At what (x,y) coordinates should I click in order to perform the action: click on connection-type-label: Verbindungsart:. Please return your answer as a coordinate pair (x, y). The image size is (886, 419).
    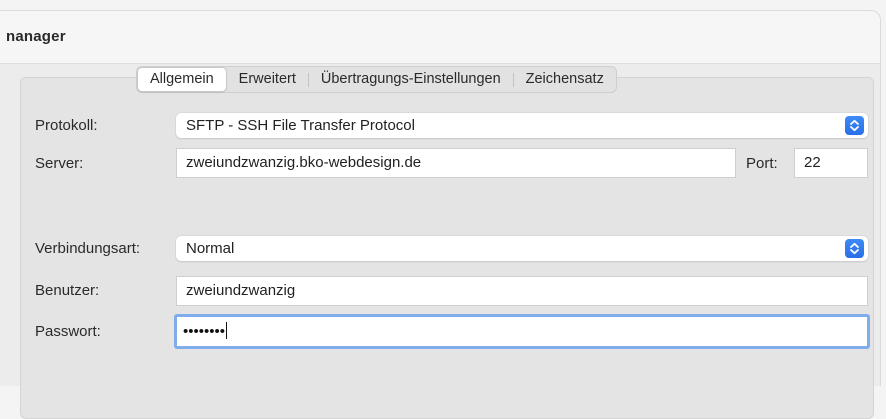
    Looking at the image, I should click on (88, 248).